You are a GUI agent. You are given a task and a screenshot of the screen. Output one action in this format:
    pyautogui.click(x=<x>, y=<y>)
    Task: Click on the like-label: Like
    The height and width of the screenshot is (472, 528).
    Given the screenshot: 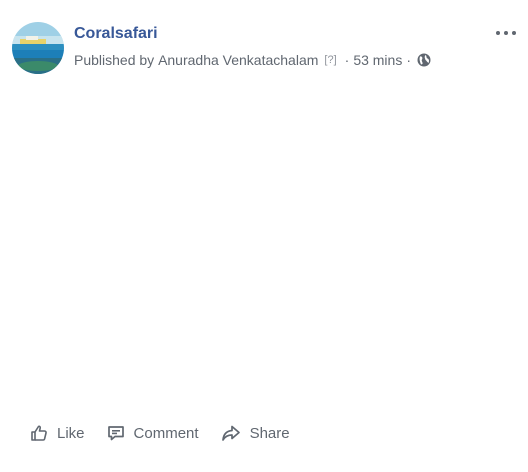 What is the action you would take?
    pyautogui.click(x=71, y=433)
    